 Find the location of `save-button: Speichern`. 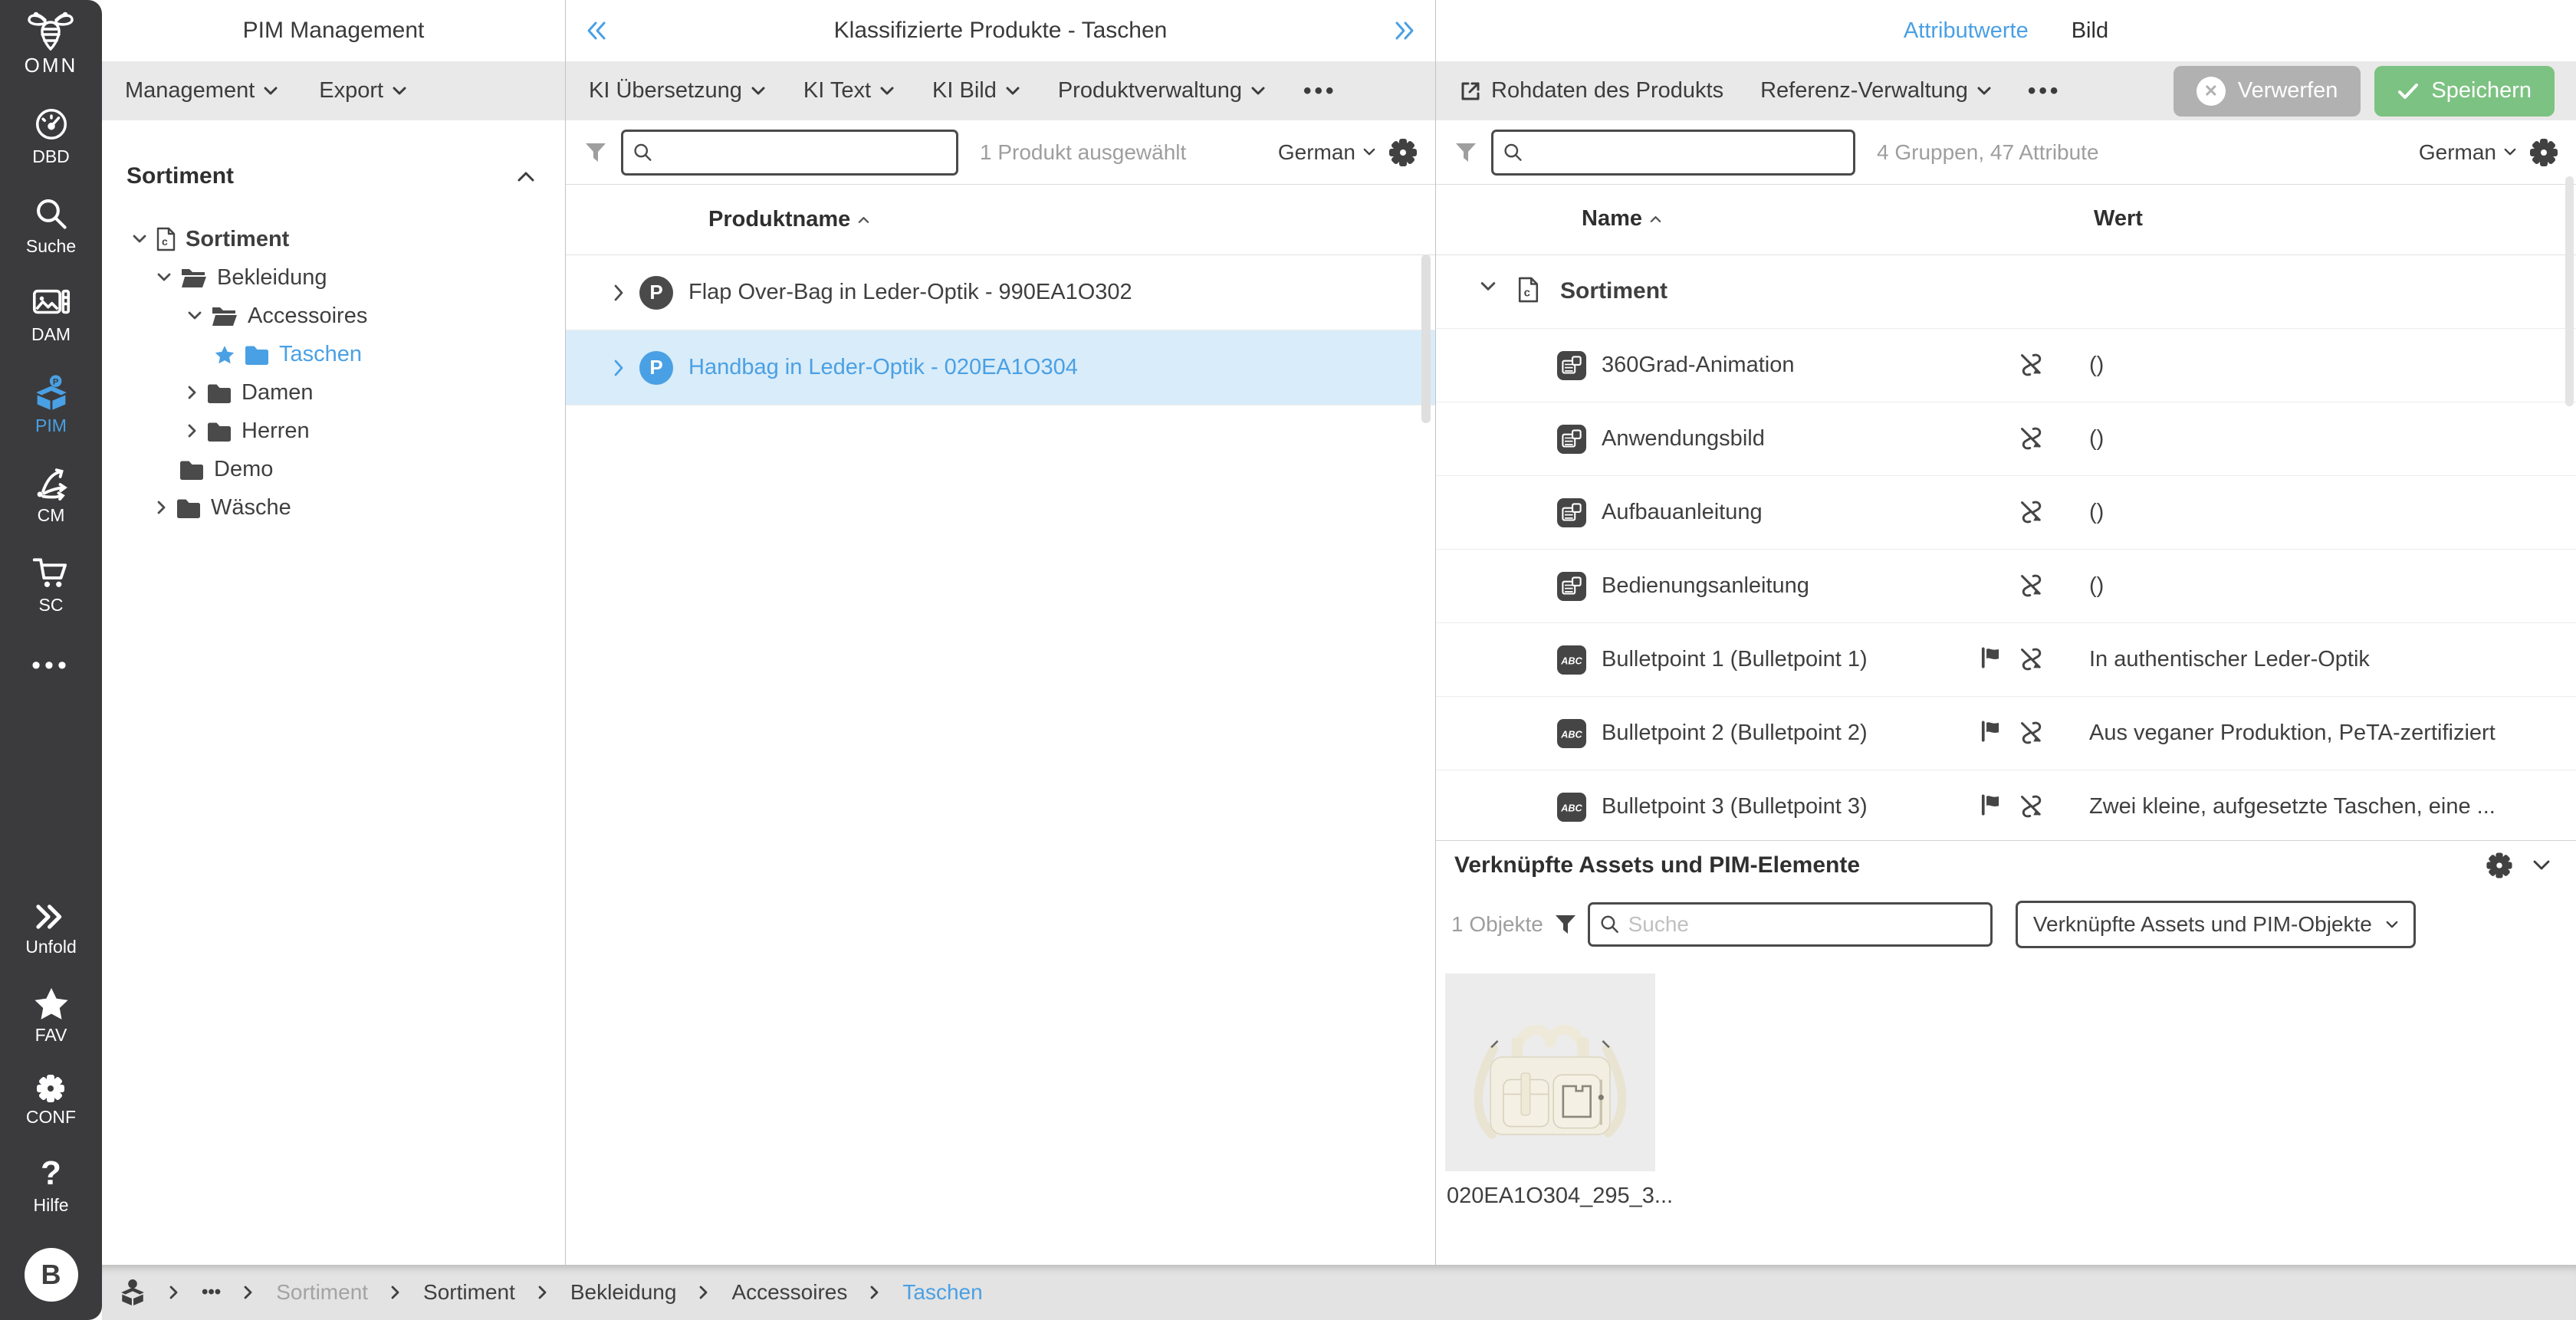

save-button: Speichern is located at coordinates (2465, 91).